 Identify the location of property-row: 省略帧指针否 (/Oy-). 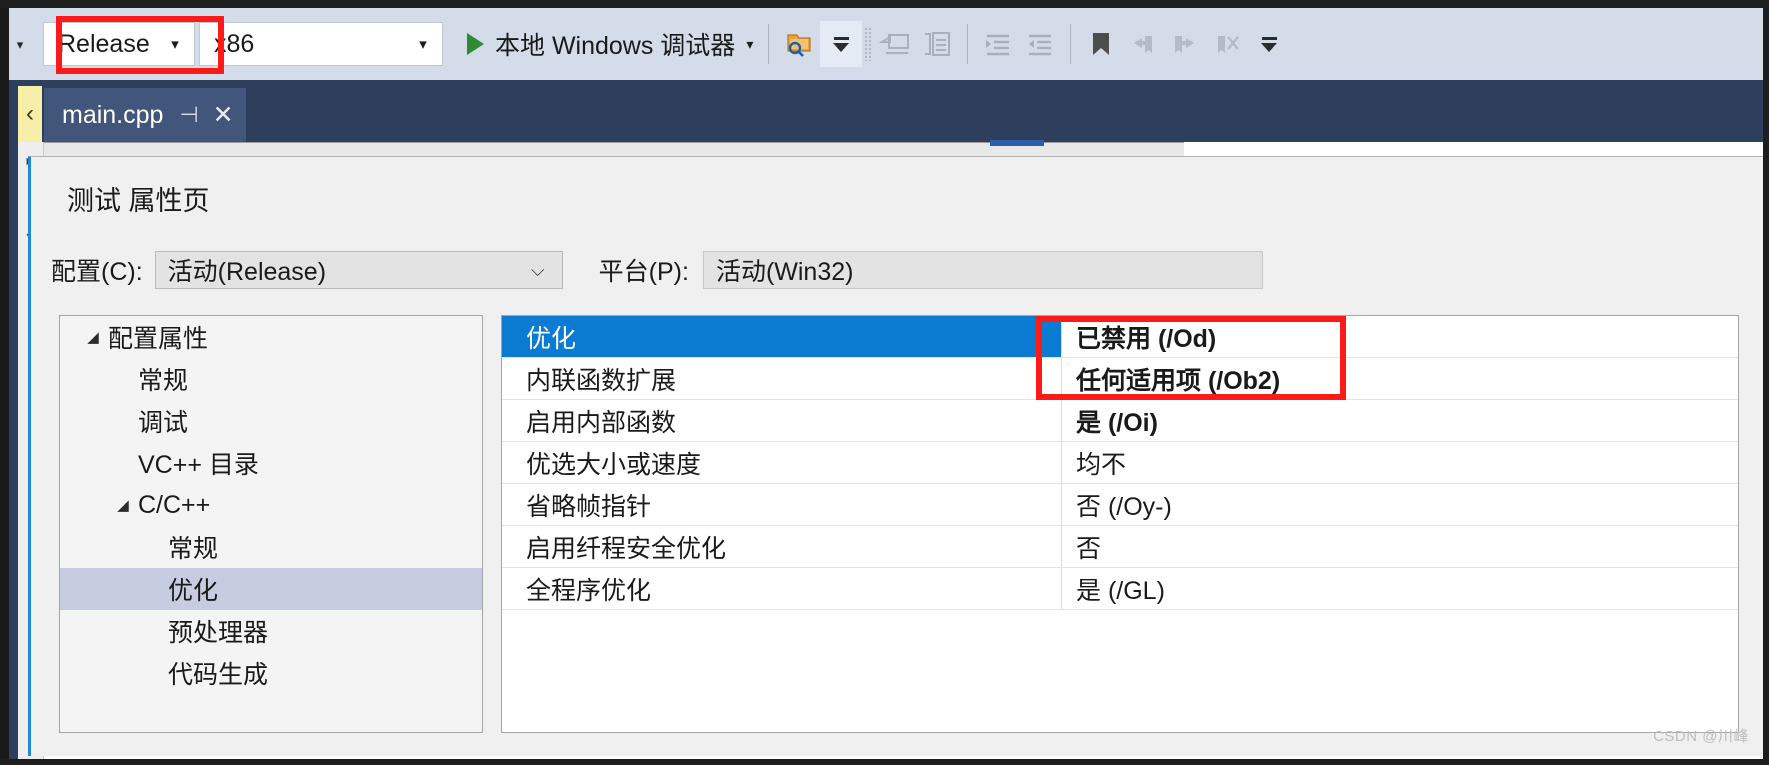
(1120, 505).